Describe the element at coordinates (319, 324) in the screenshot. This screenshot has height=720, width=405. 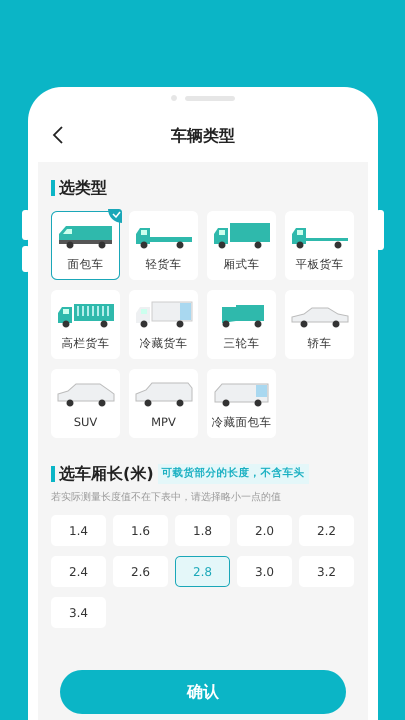
I see `vehicle-option: 轿车` at that location.